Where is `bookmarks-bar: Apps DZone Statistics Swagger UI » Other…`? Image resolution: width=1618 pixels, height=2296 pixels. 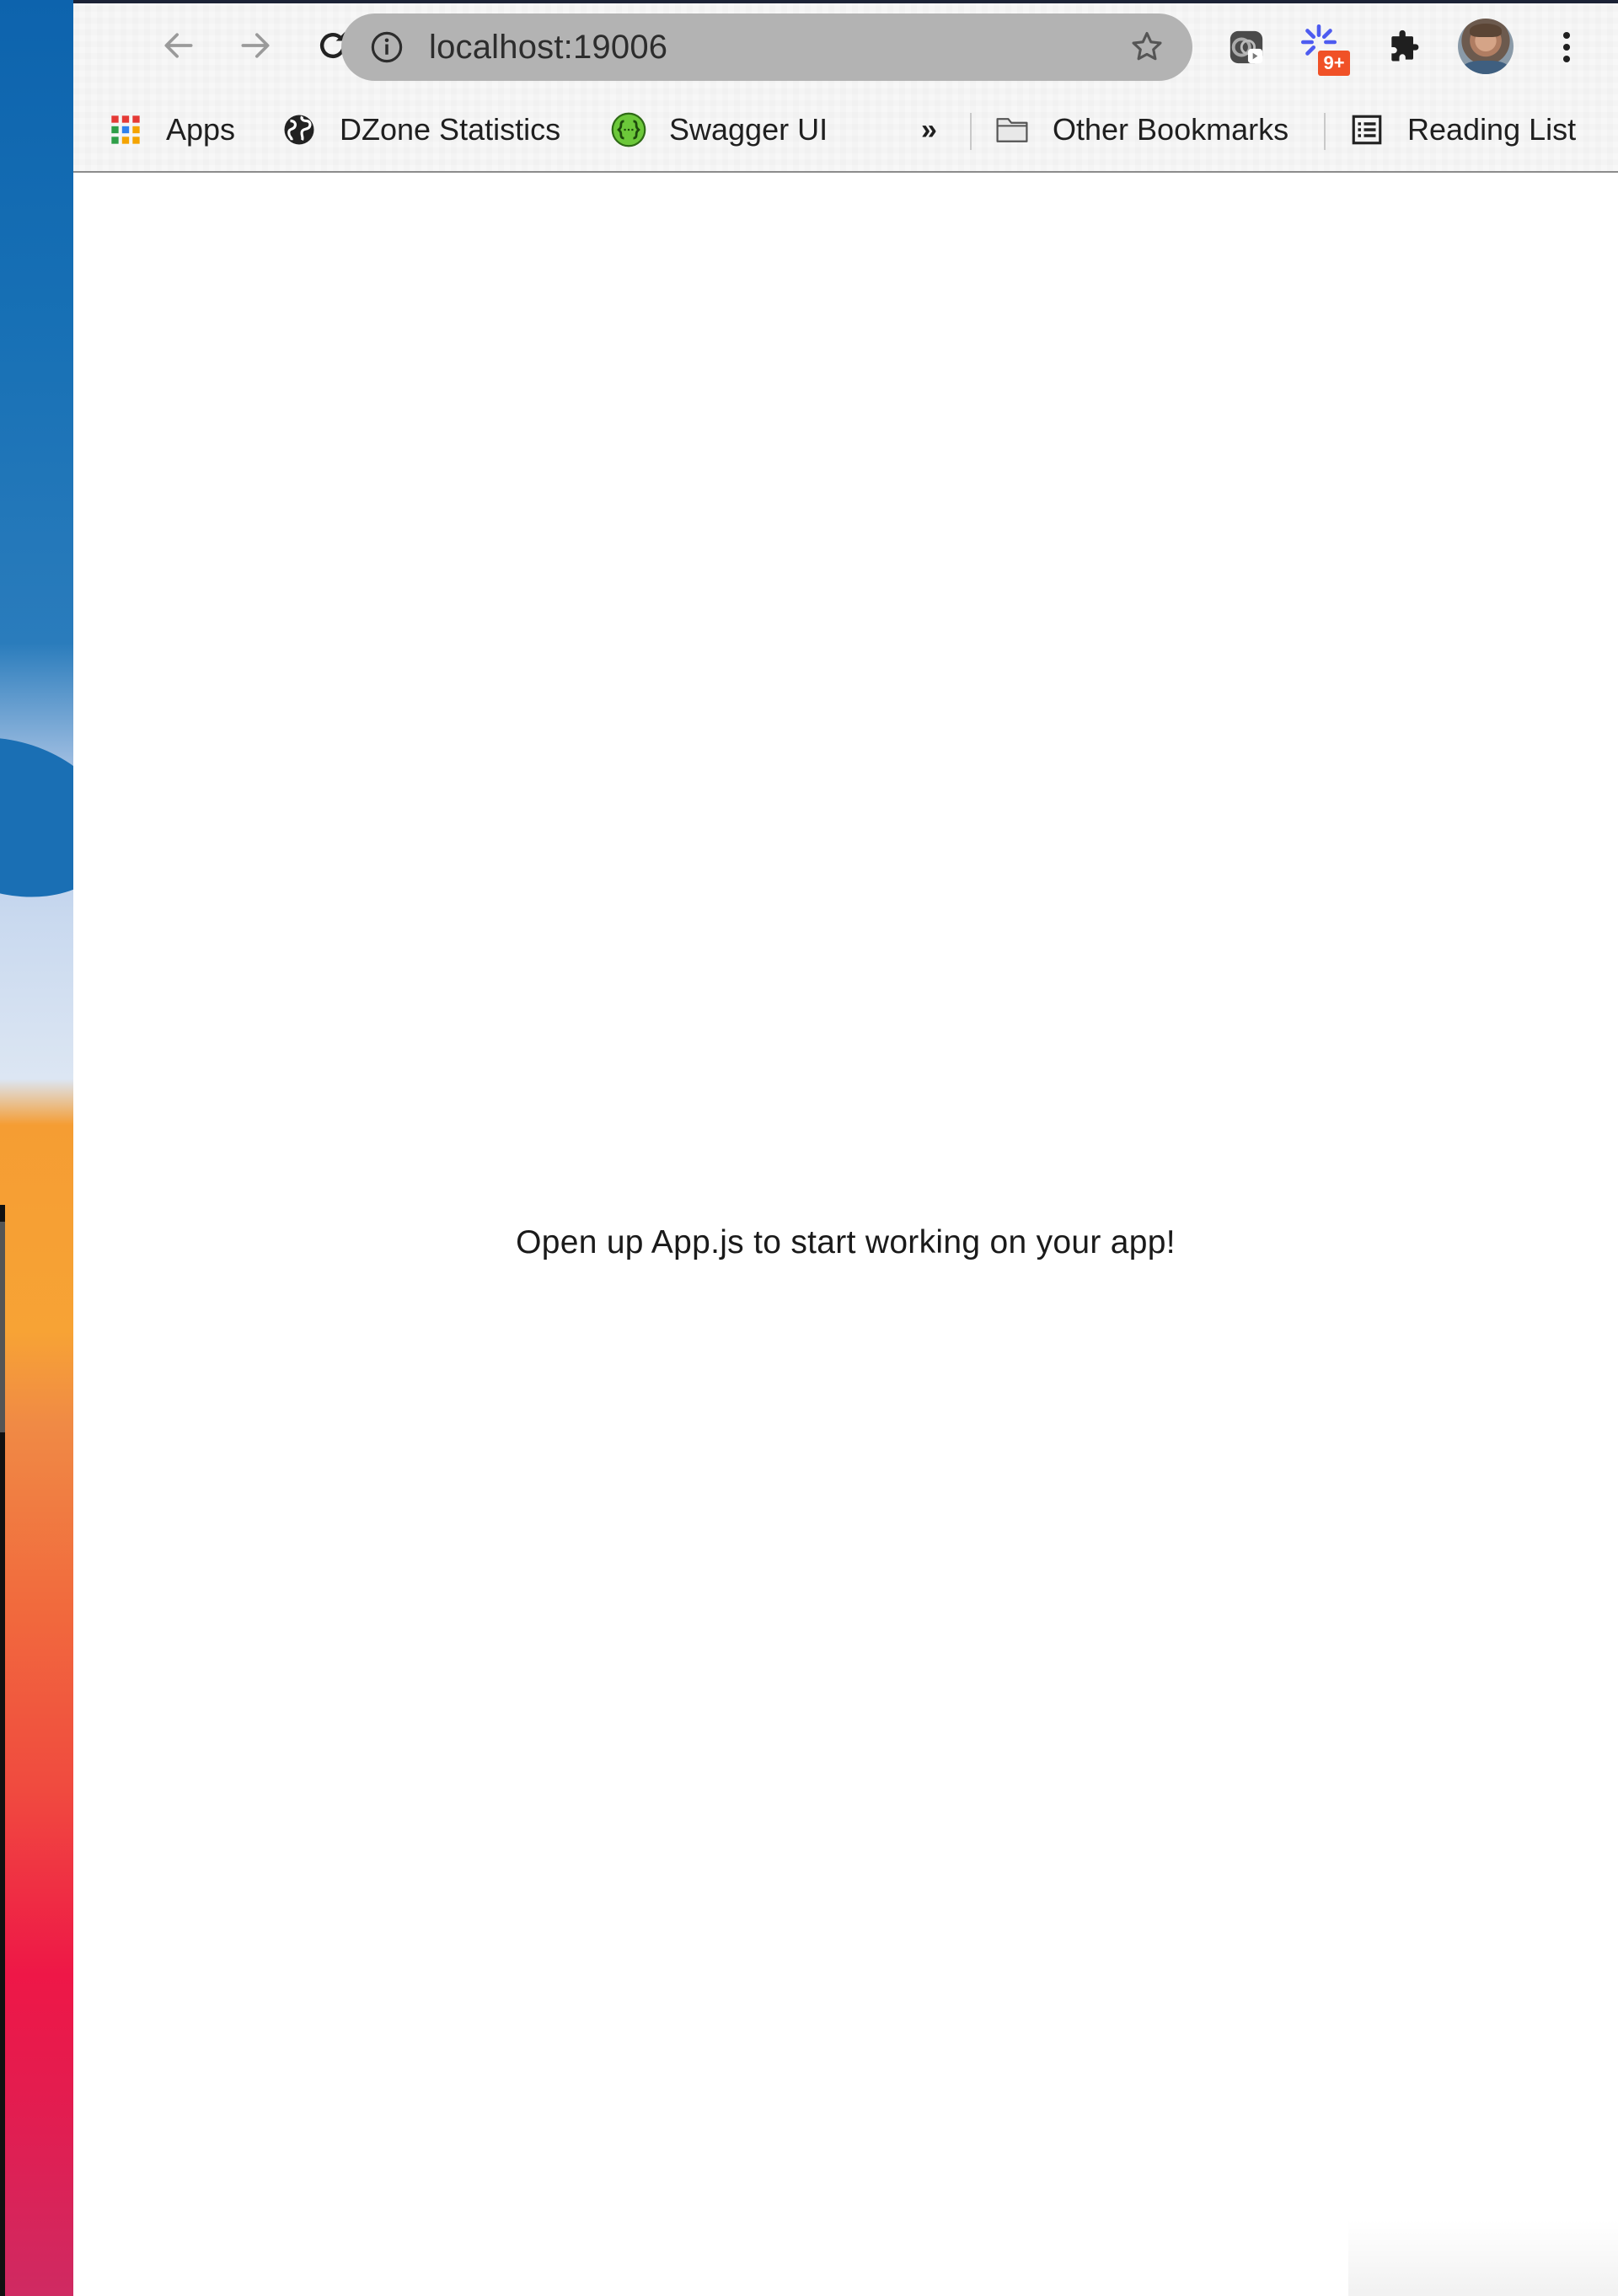
bookmarks-bar: Apps DZone Statistics Swagger UI » Other… is located at coordinates (845, 129).